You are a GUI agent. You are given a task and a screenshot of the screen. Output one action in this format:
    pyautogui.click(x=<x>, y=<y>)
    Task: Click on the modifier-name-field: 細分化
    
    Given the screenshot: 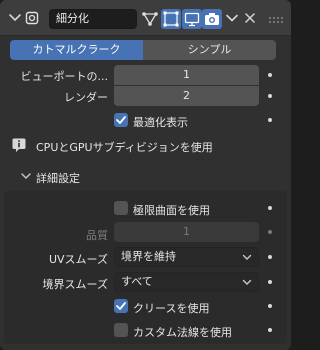 What is the action you would take?
    pyautogui.click(x=93, y=19)
    